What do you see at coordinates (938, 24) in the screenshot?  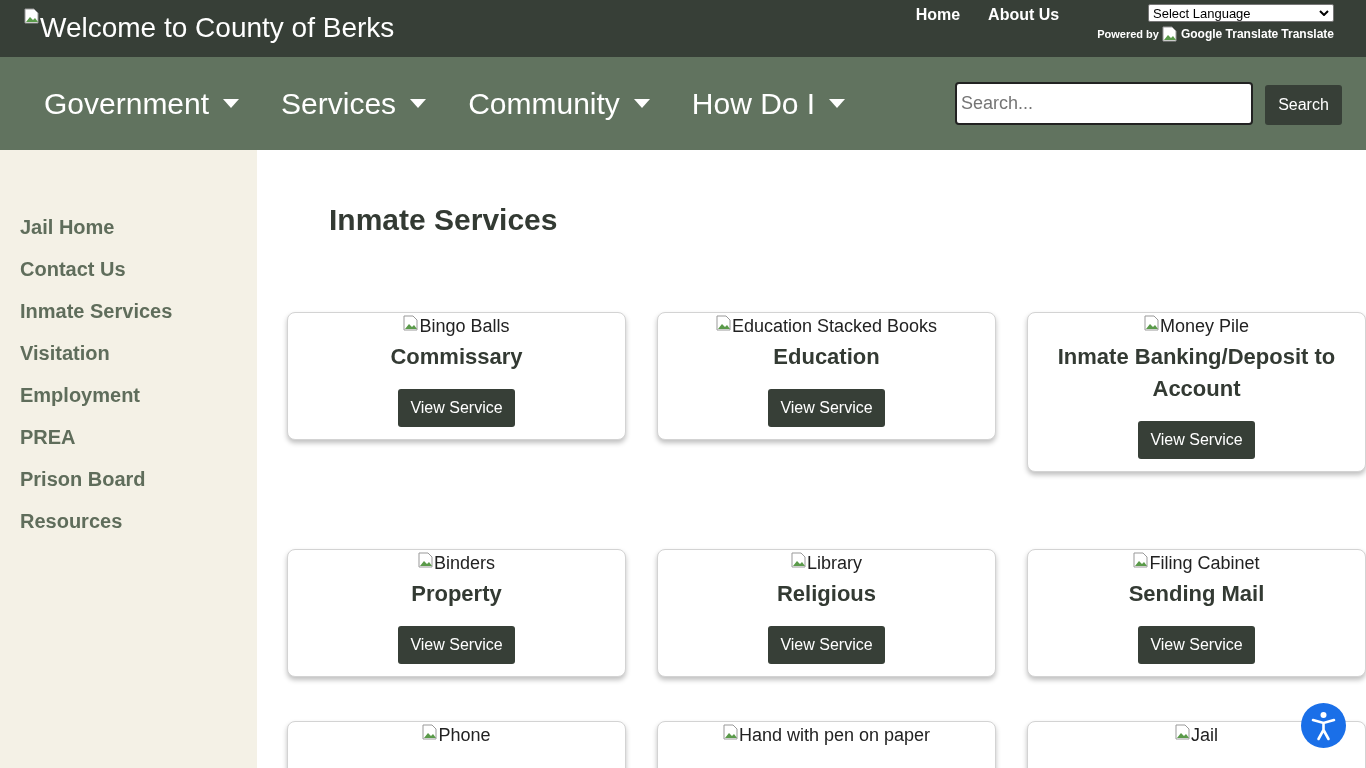 I see `header-link: Home` at bounding box center [938, 24].